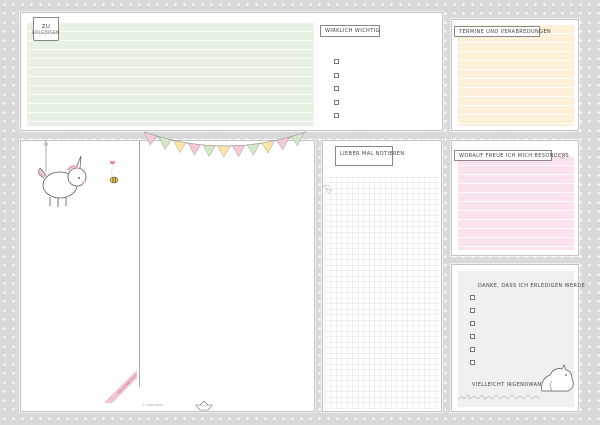 Image resolution: width=600 pixels, height=425 pixels. I want to click on notieren-grid, so click(382, 293).